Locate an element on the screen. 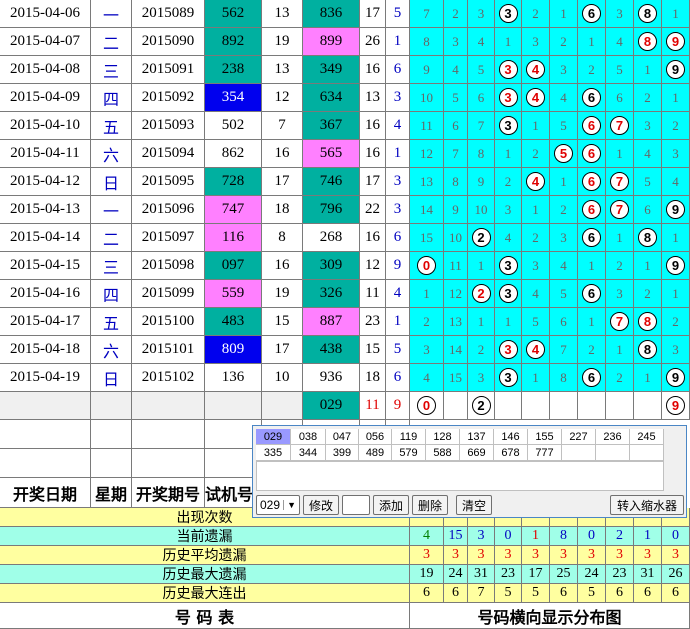 This screenshot has height=629, width=690. number-option: 588 is located at coordinates (443, 453).